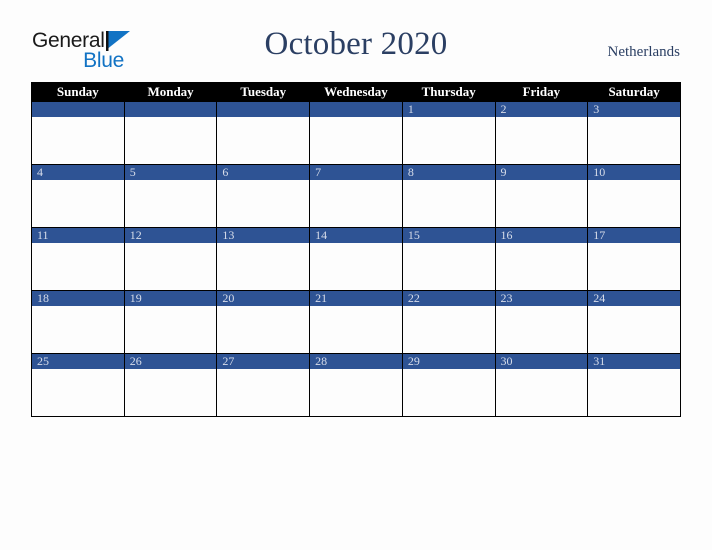 The width and height of the screenshot is (712, 550). I want to click on day-number: 9, so click(541, 172).